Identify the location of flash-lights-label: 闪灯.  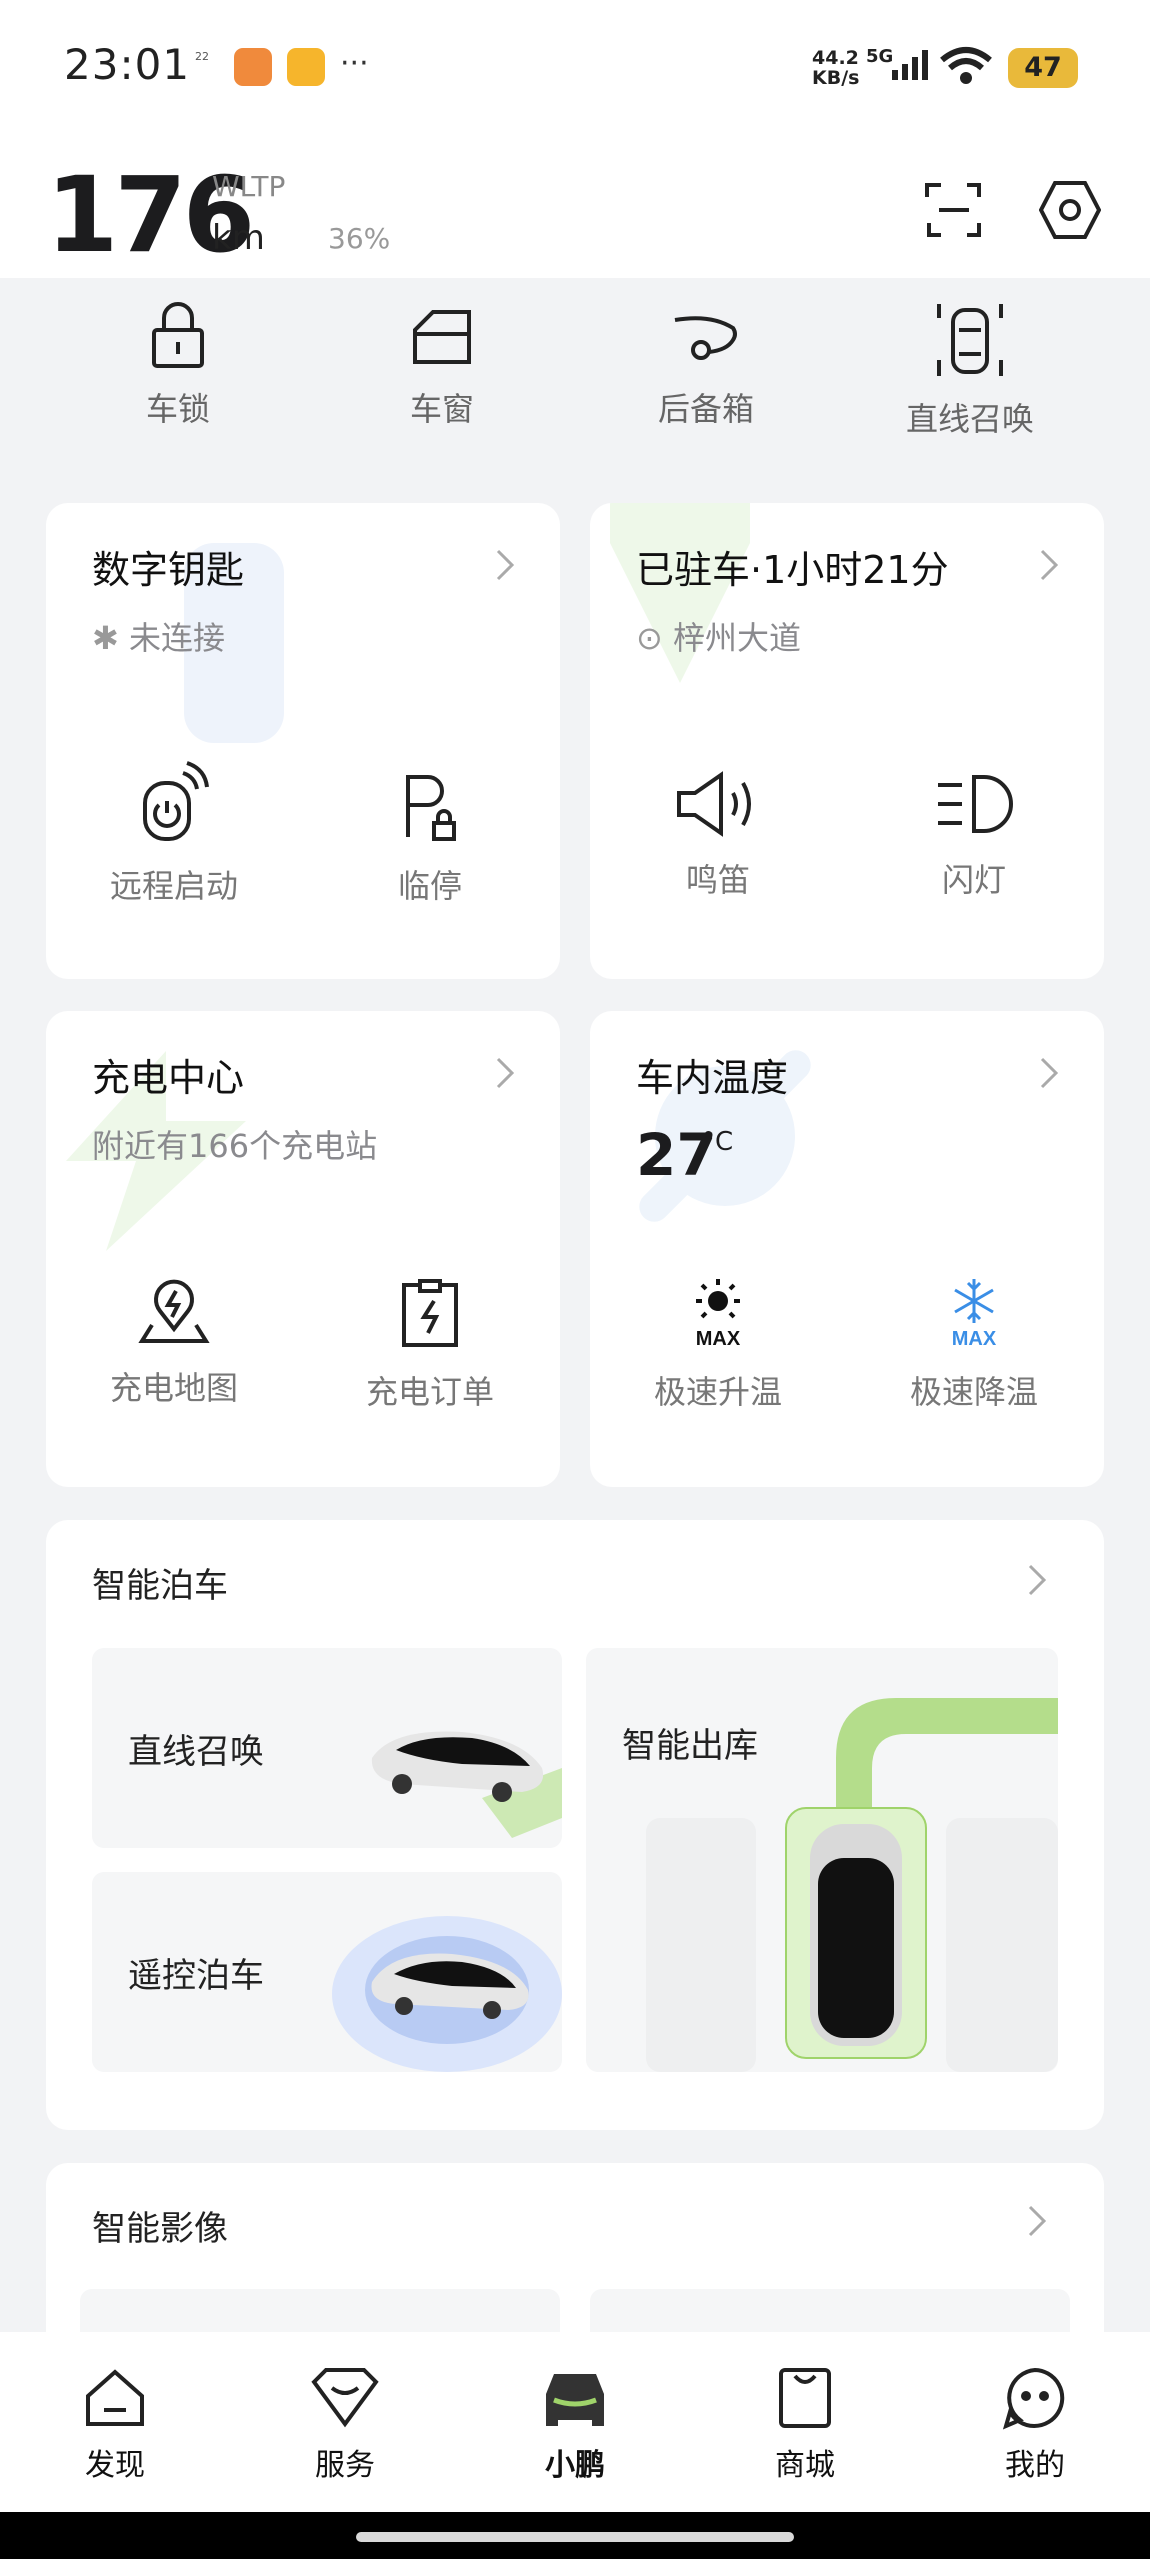
(973, 880).